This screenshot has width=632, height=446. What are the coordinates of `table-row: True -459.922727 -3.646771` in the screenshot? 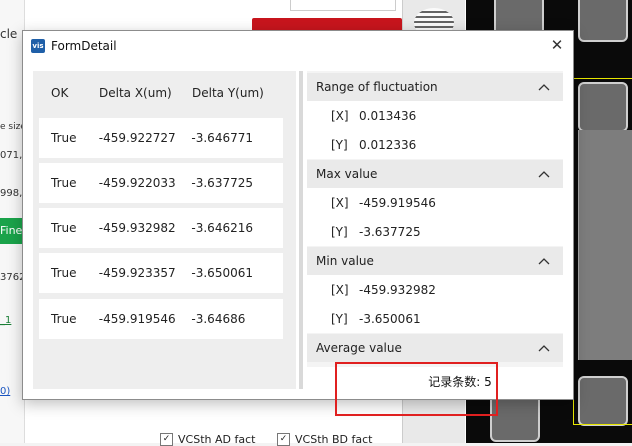 It's located at (161, 138).